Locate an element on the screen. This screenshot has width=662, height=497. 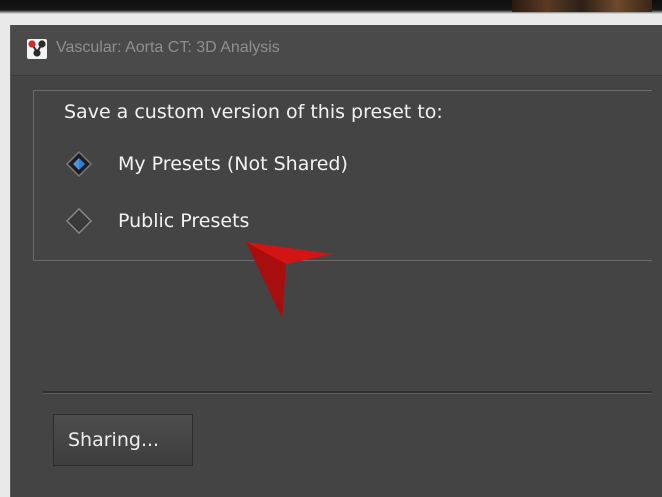
window-titlebar: Vascular: Aorta CT: 3D Analysis is located at coordinates (336, 50).